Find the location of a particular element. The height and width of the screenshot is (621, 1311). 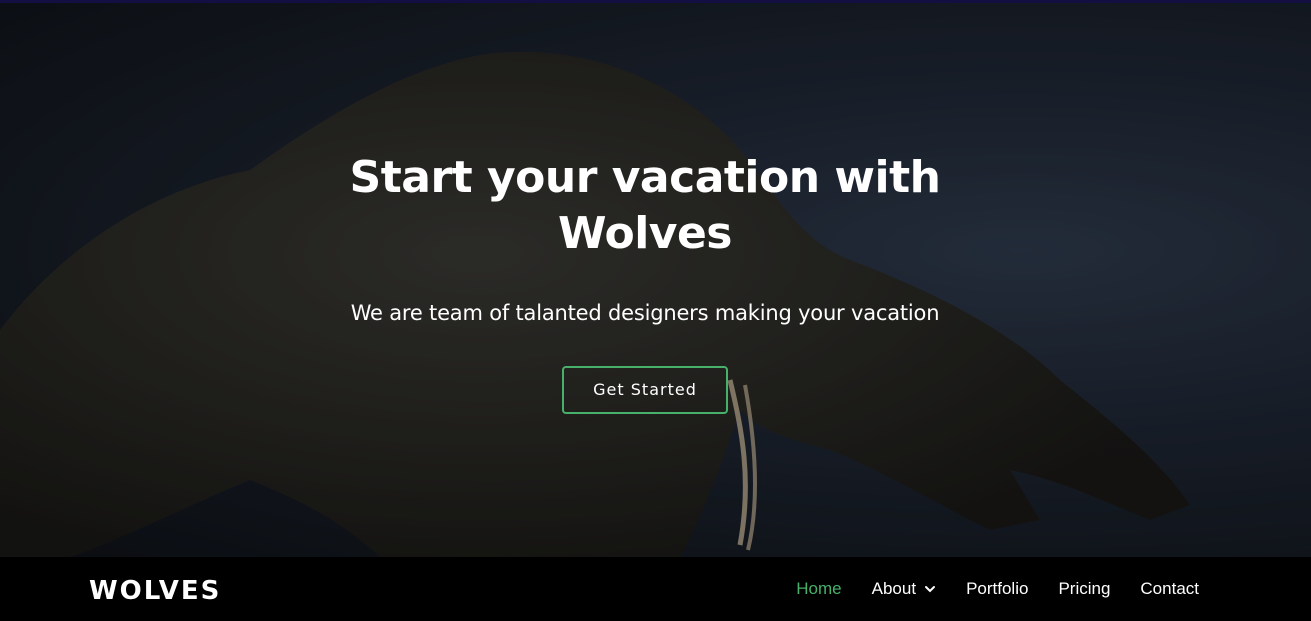

nav-item-label: Portfolio is located at coordinates (997, 588).